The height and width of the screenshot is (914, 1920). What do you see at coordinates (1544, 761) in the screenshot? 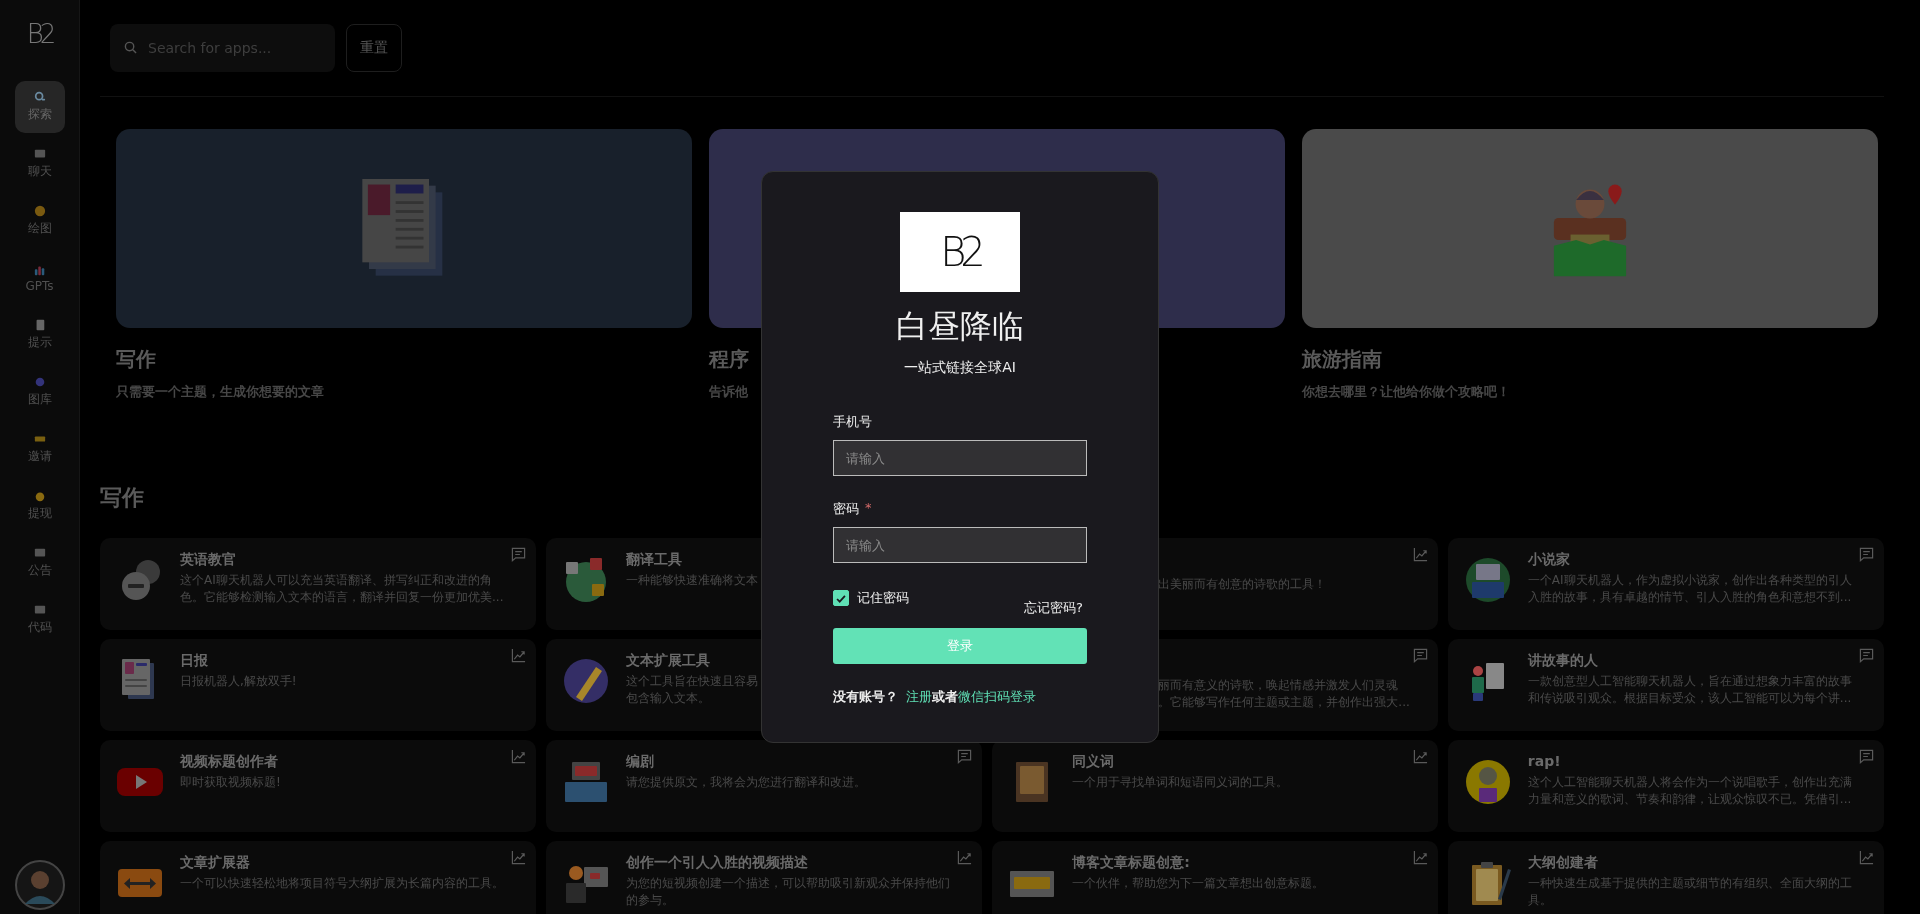
I see `app-title: rap!` at bounding box center [1544, 761].